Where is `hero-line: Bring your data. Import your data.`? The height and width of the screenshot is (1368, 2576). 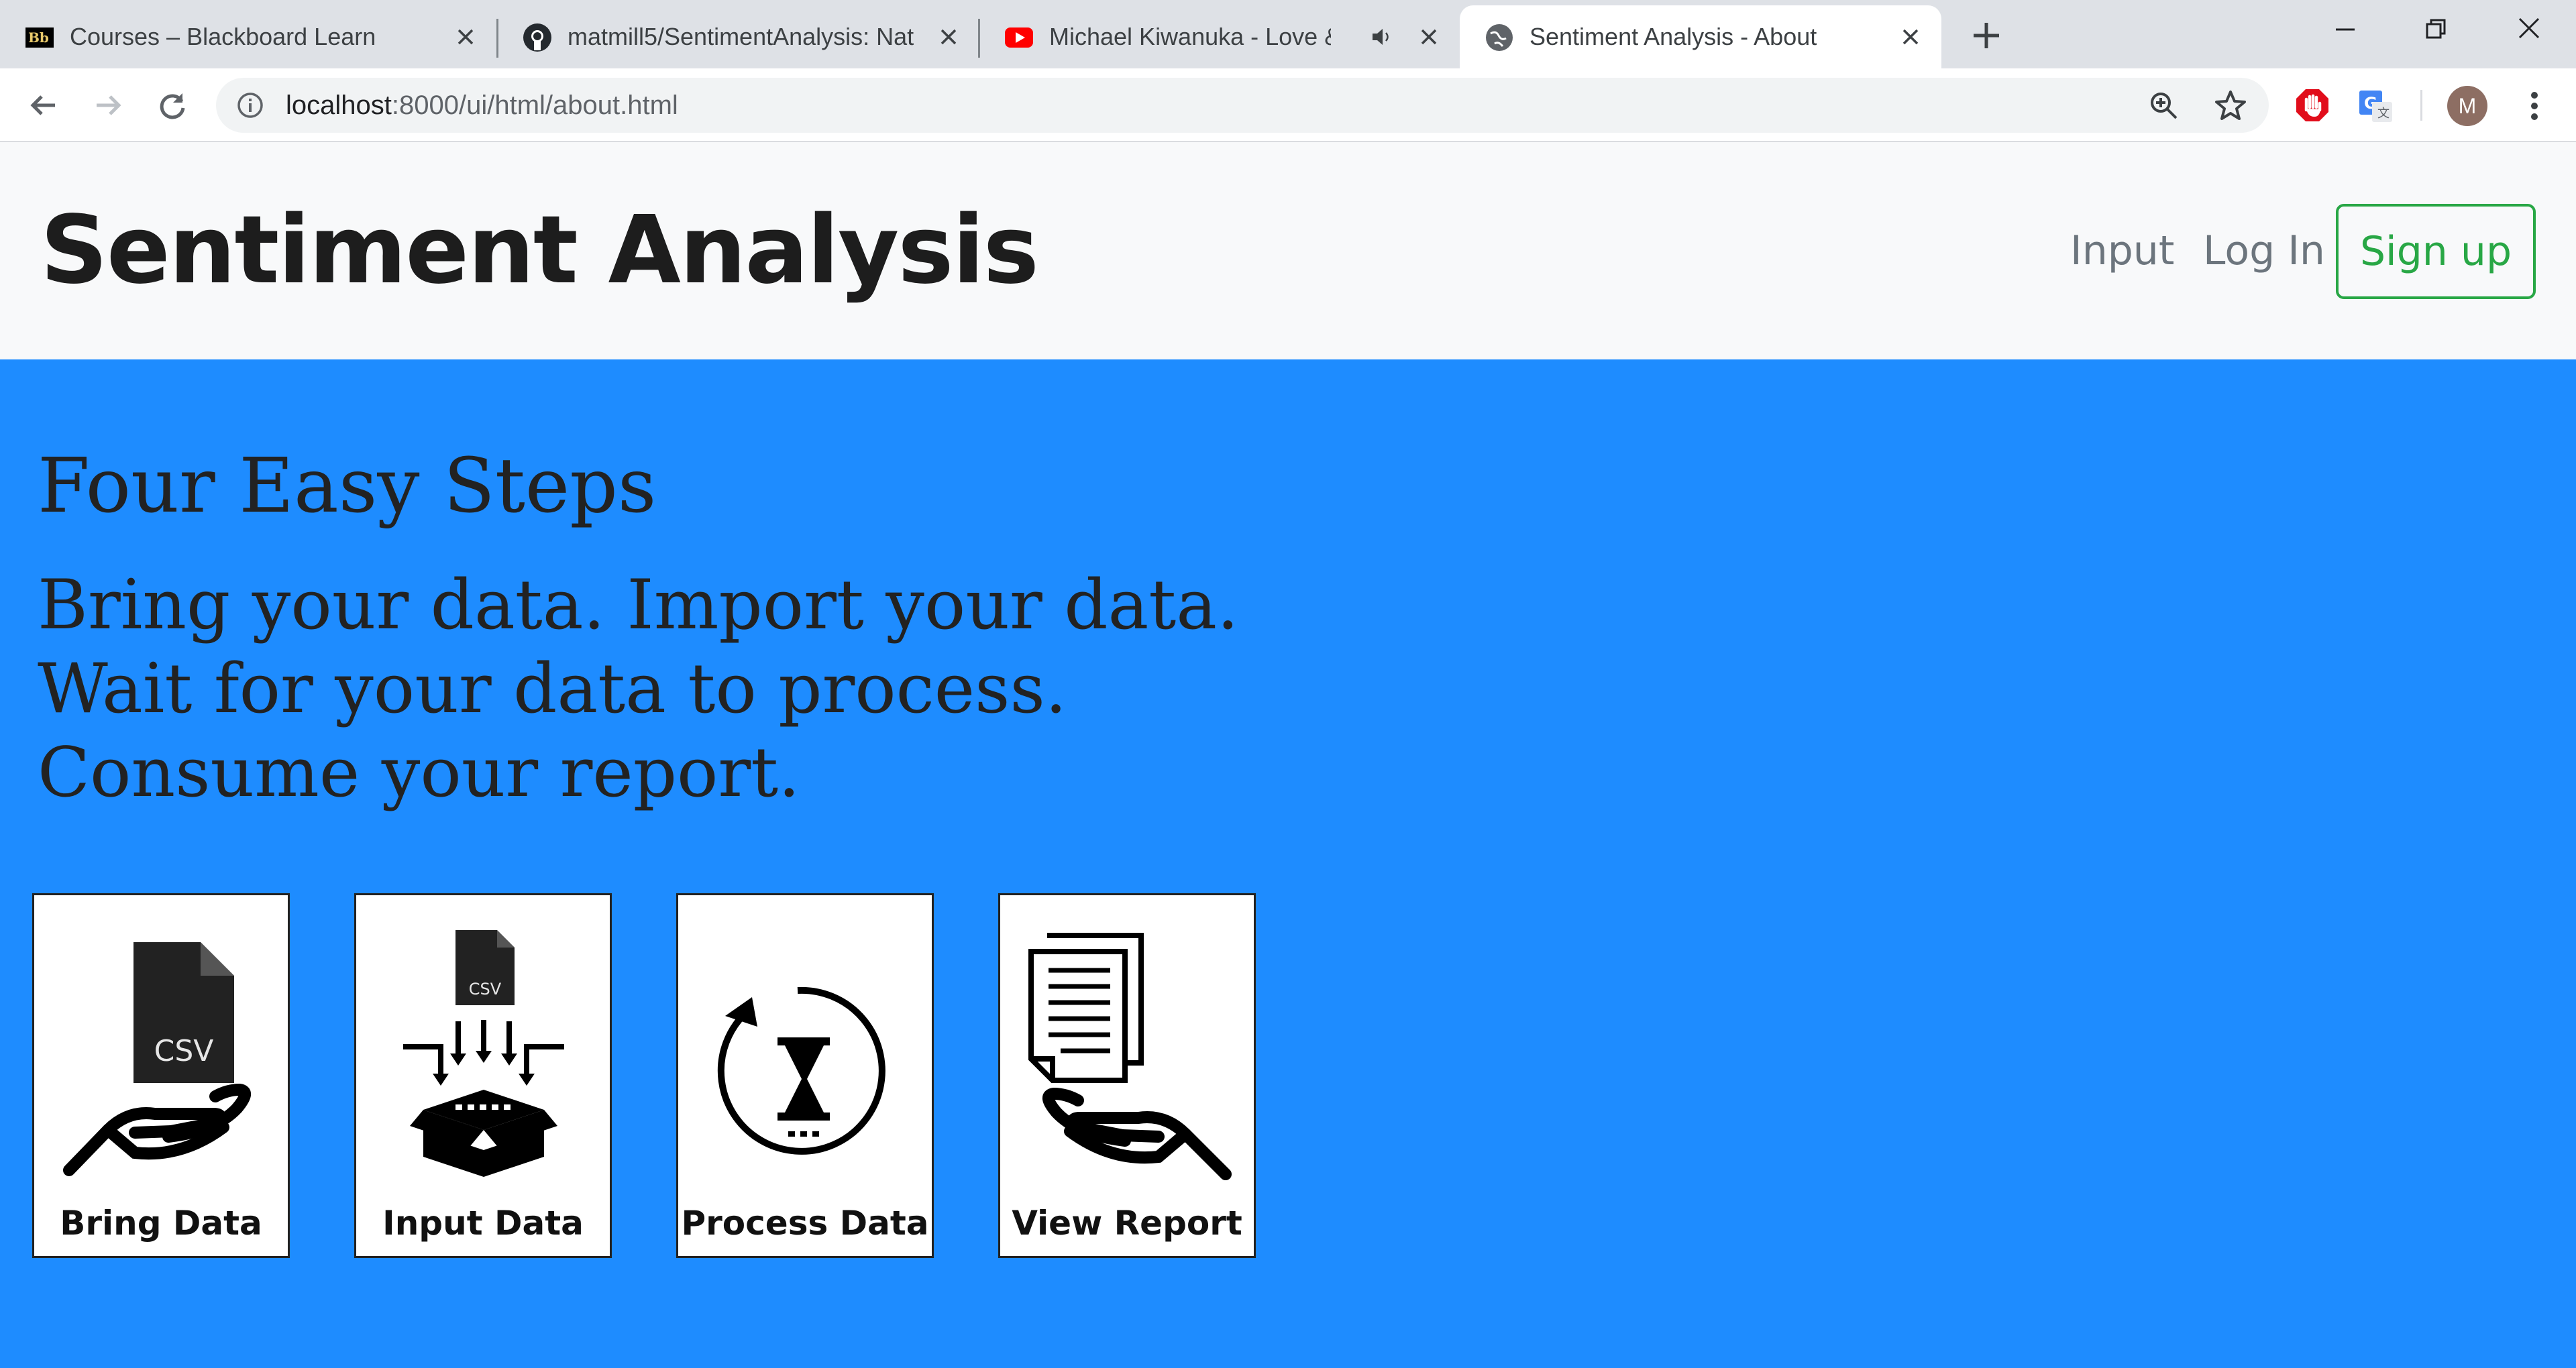
hero-line: Bring your data. Import your data. is located at coordinates (638, 605).